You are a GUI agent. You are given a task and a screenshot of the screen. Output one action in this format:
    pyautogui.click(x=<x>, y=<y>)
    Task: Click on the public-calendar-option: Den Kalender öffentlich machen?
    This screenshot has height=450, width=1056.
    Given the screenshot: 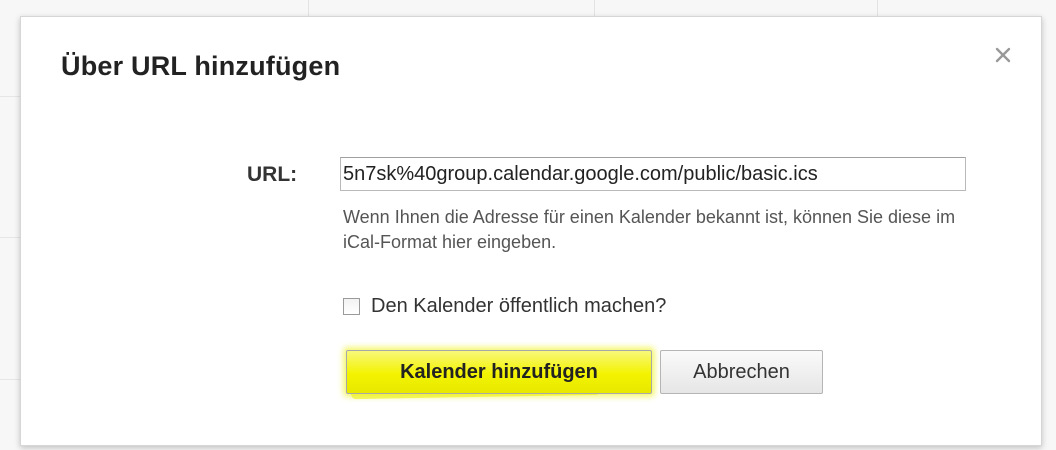 What is the action you would take?
    pyautogui.click(x=504, y=306)
    